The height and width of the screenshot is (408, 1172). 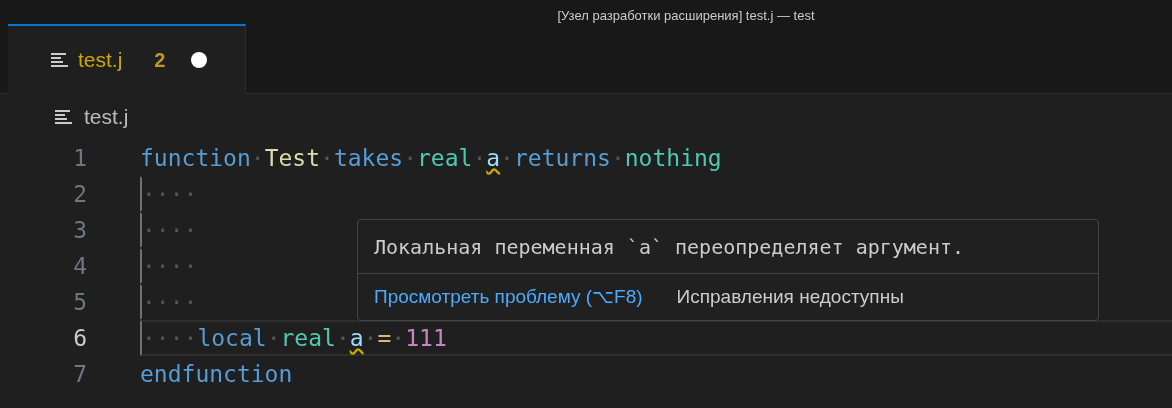 What do you see at coordinates (562, 158) in the screenshot?
I see `code-token: returns` at bounding box center [562, 158].